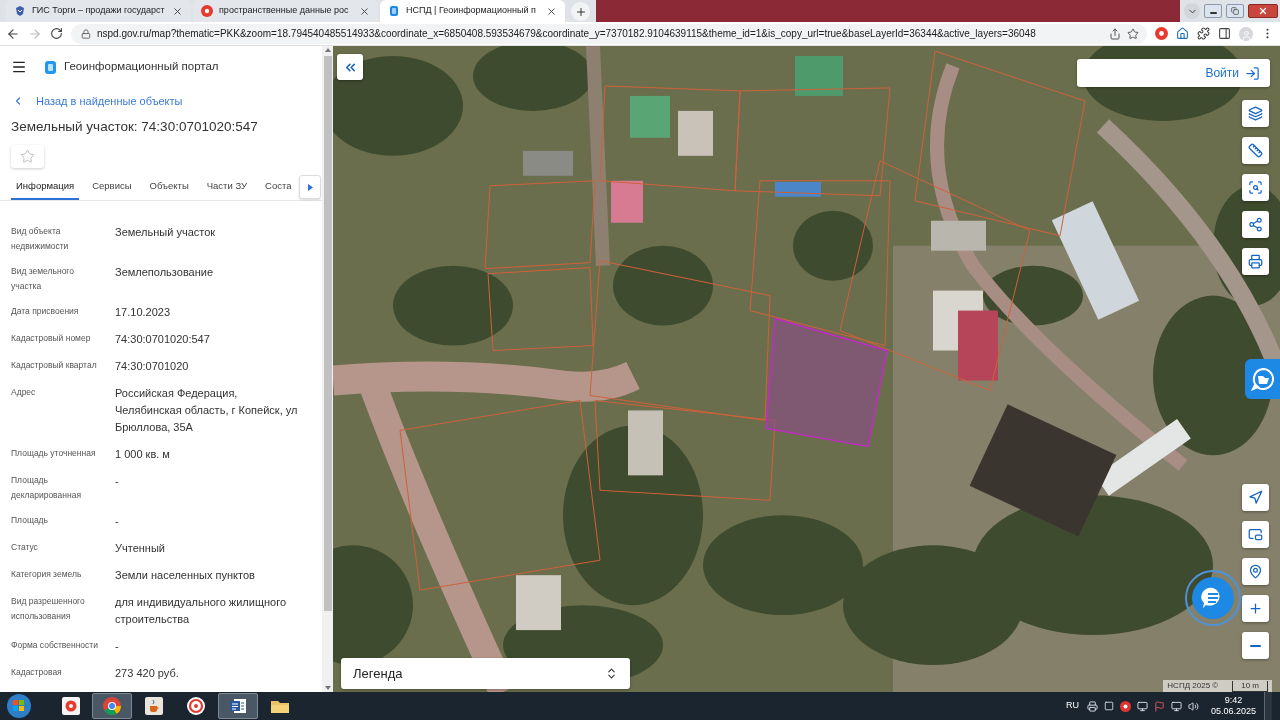 This screenshot has width=1280, height=720. I want to click on property-label: Кадастровый номер, so click(51, 338).